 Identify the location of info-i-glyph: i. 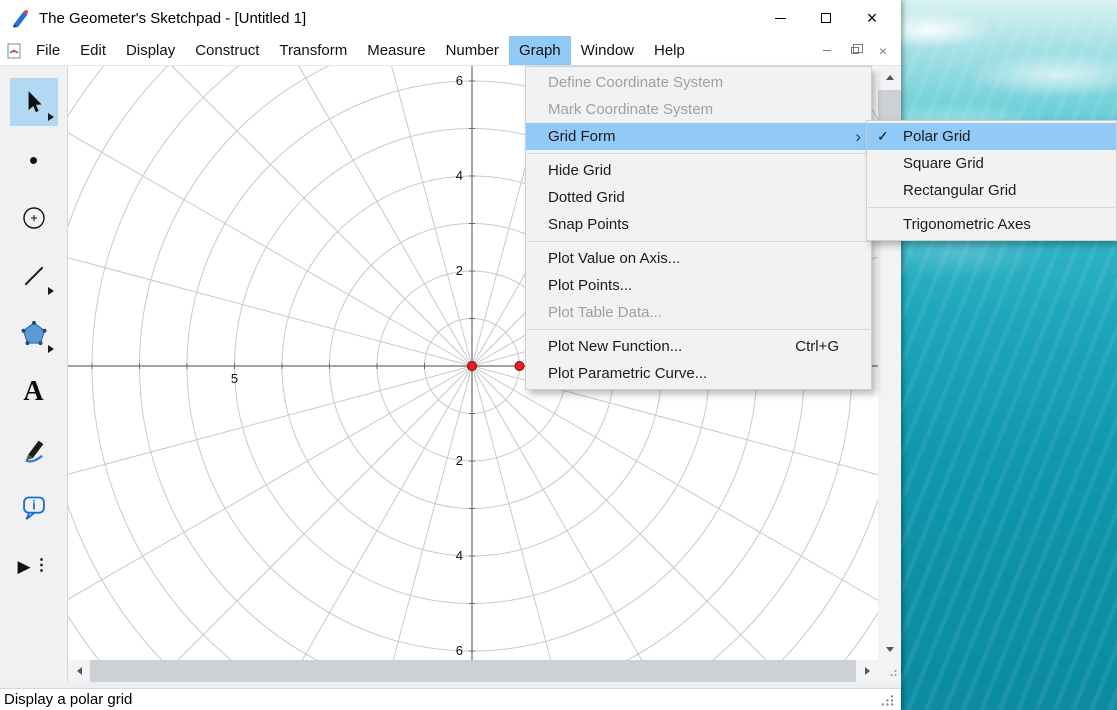
(34, 505).